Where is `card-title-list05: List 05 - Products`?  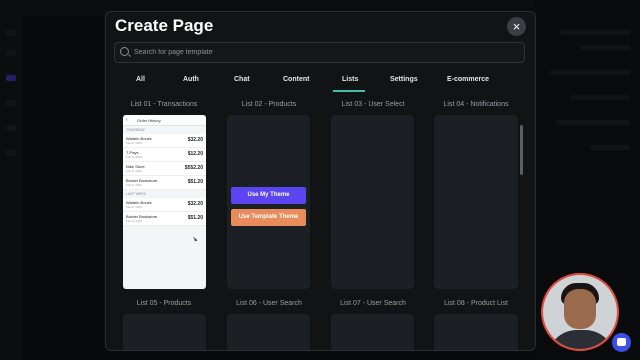 card-title-list05: List 05 - Products is located at coordinates (164, 303).